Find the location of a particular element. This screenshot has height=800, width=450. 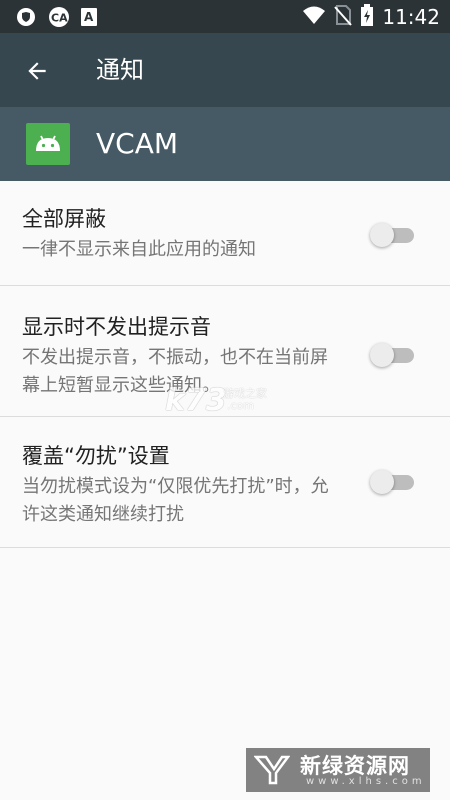

svg-text: A is located at coordinates (89, 17).